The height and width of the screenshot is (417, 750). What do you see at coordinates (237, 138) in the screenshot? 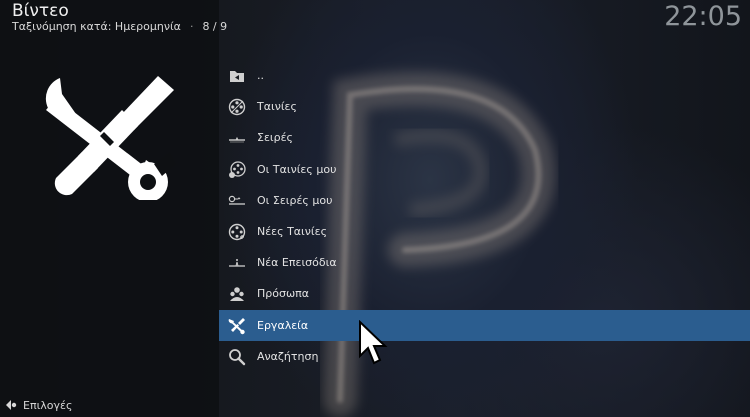
I see `tv-series-icon` at bounding box center [237, 138].